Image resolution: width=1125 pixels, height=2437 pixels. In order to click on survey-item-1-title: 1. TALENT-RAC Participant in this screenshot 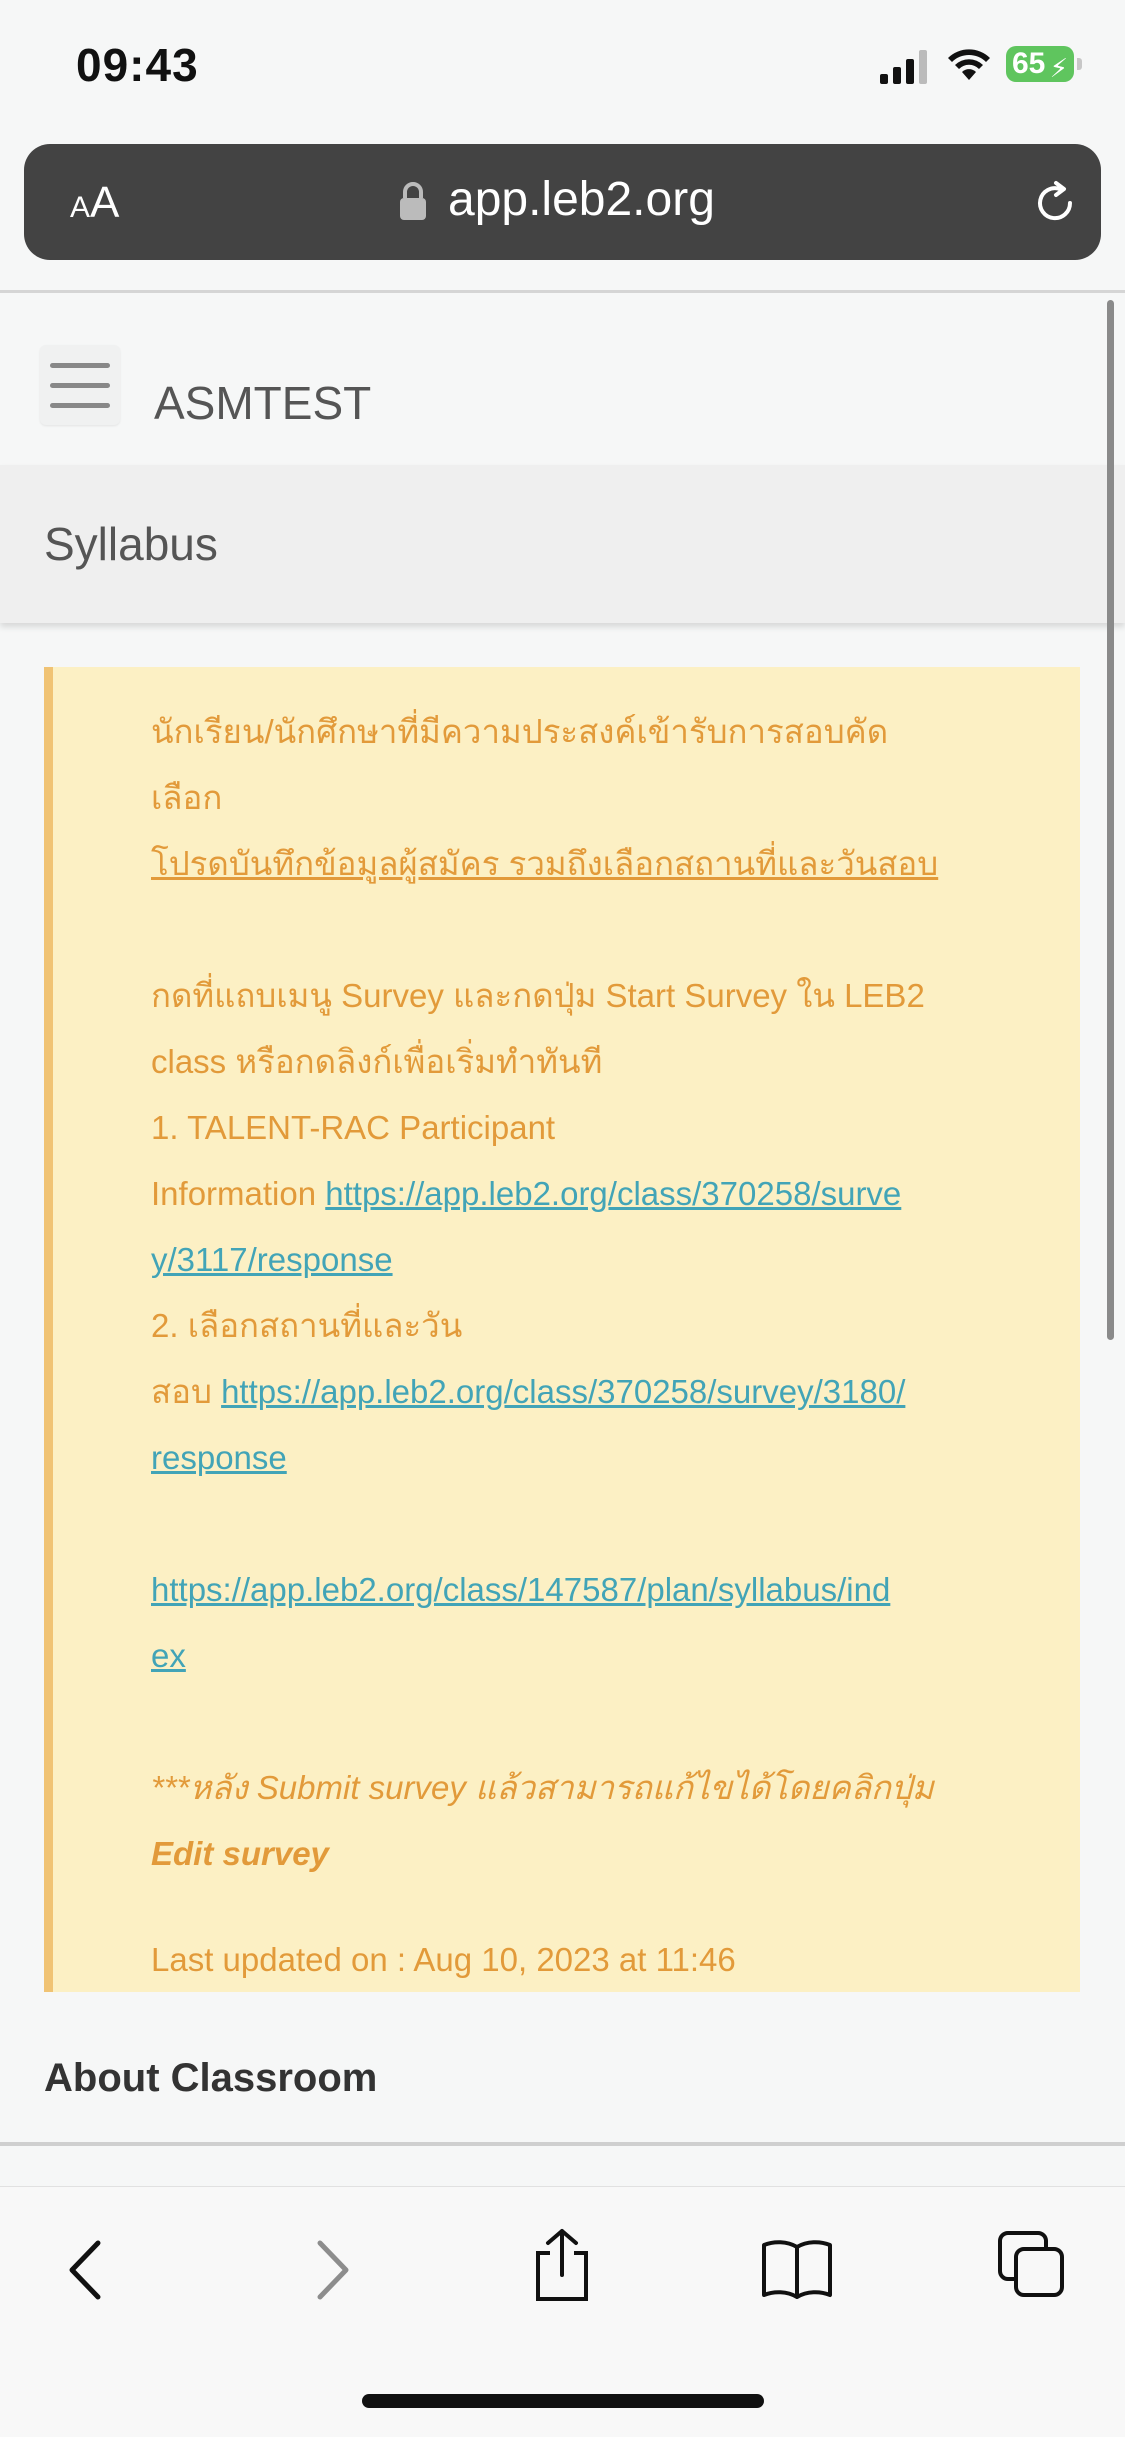, I will do `click(353, 1127)`.